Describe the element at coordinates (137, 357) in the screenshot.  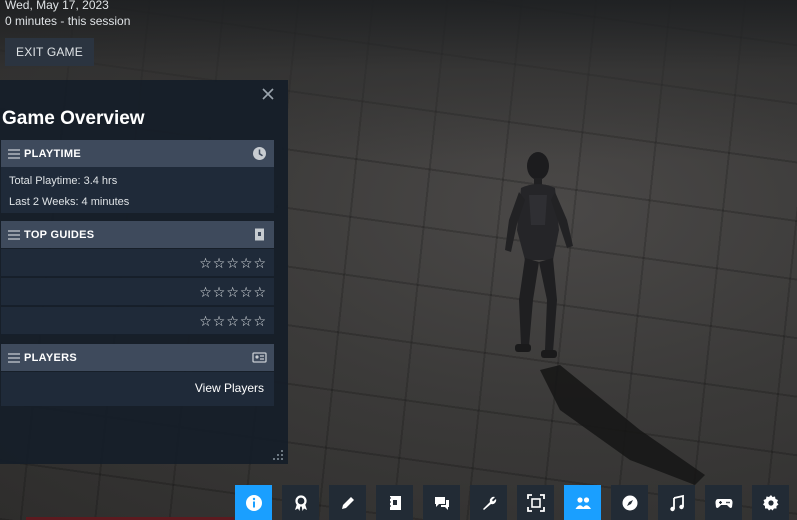
I see `players-header: PLAYERS` at that location.